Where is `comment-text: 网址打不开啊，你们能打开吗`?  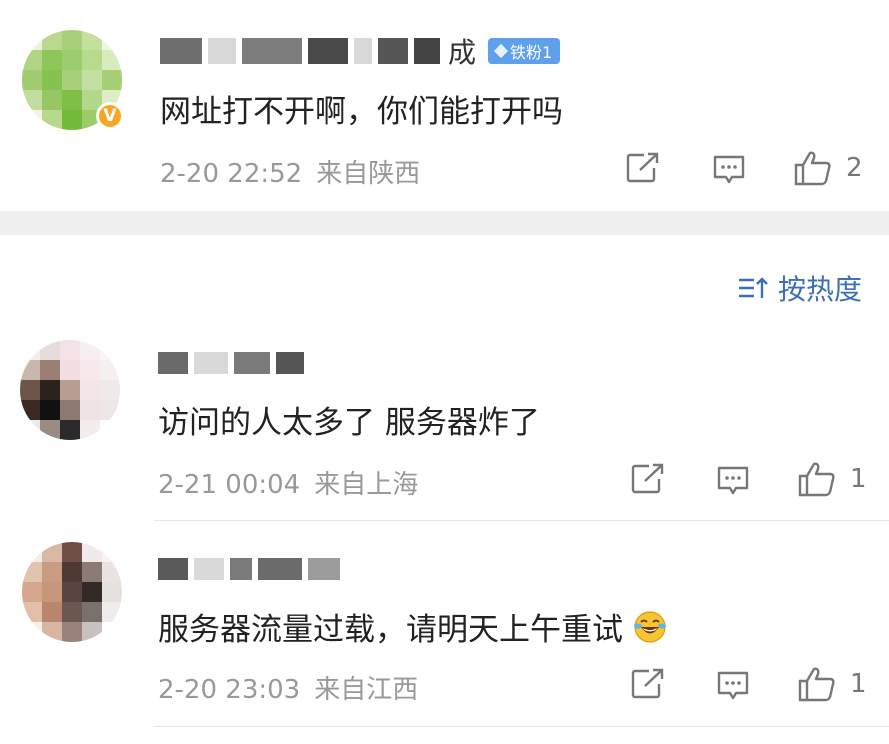
comment-text: 网址打不开啊，你们能打开吗 is located at coordinates (361, 112).